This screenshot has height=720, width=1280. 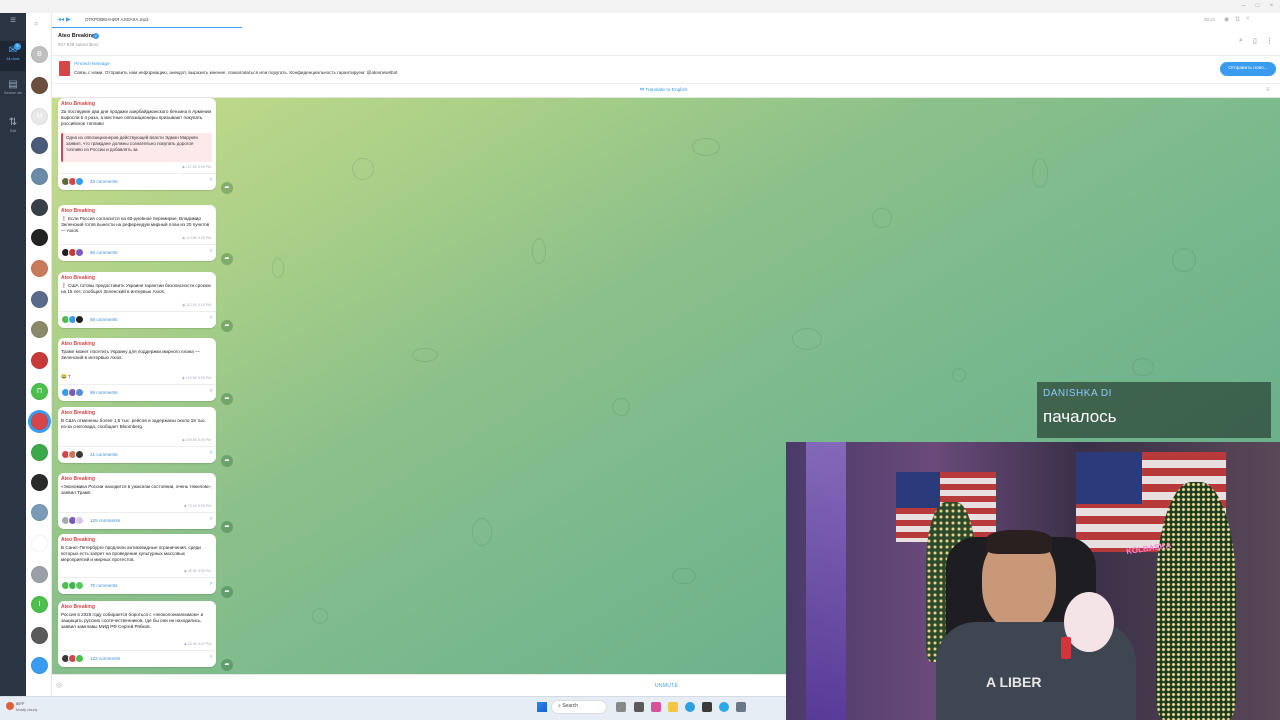 I want to click on unmute-button: UNMUTE, so click(x=666, y=686).